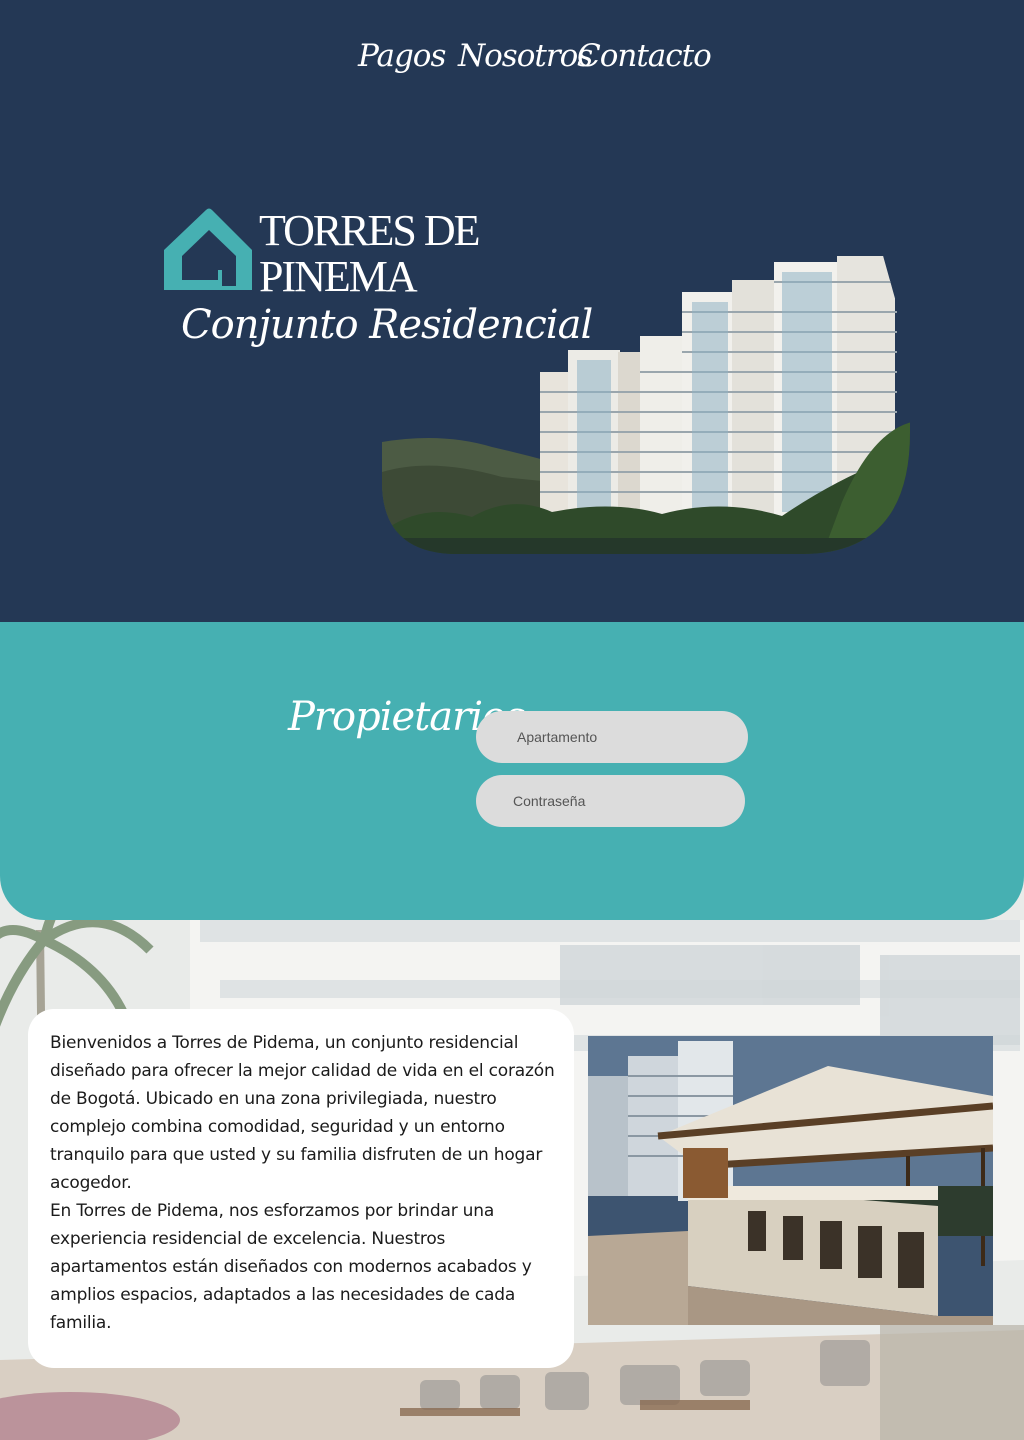  I want to click on password-input, so click(610, 801).